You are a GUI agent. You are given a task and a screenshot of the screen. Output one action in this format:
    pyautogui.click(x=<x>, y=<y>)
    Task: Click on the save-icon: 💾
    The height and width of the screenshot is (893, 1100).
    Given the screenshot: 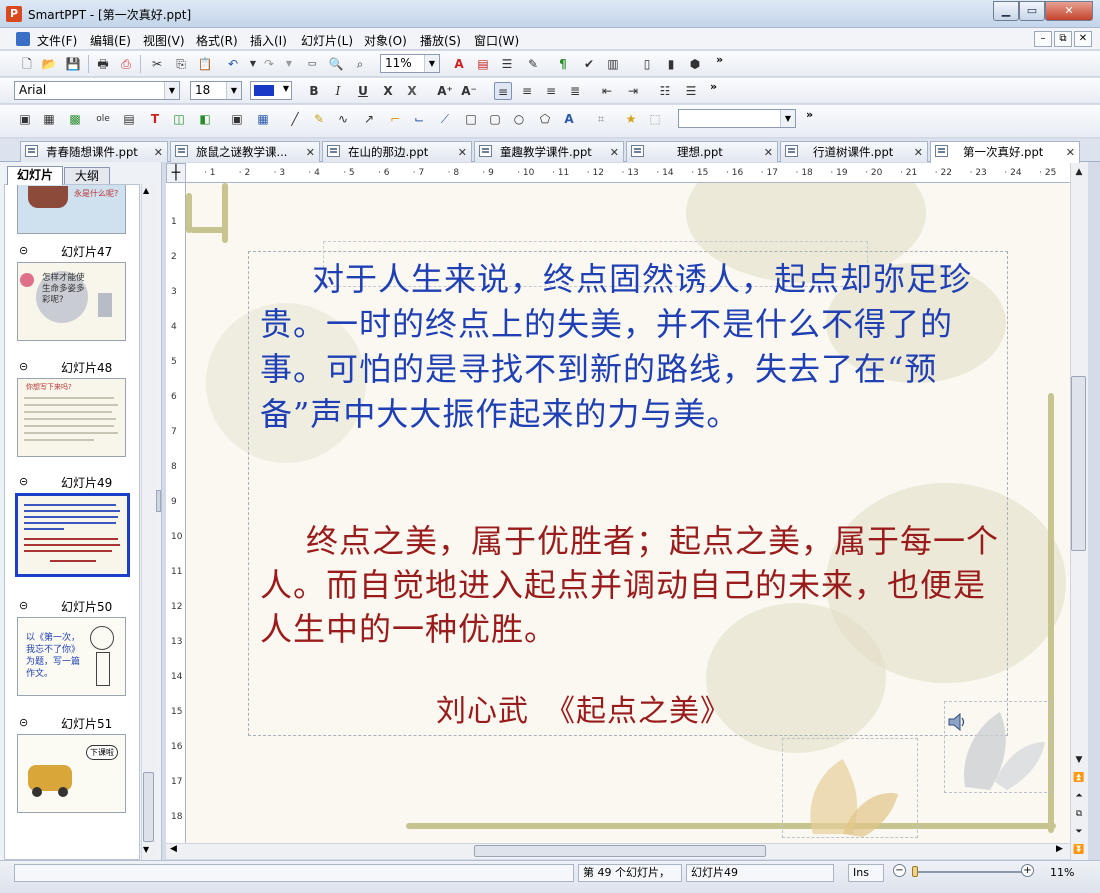 What is the action you would take?
    pyautogui.click(x=73, y=64)
    